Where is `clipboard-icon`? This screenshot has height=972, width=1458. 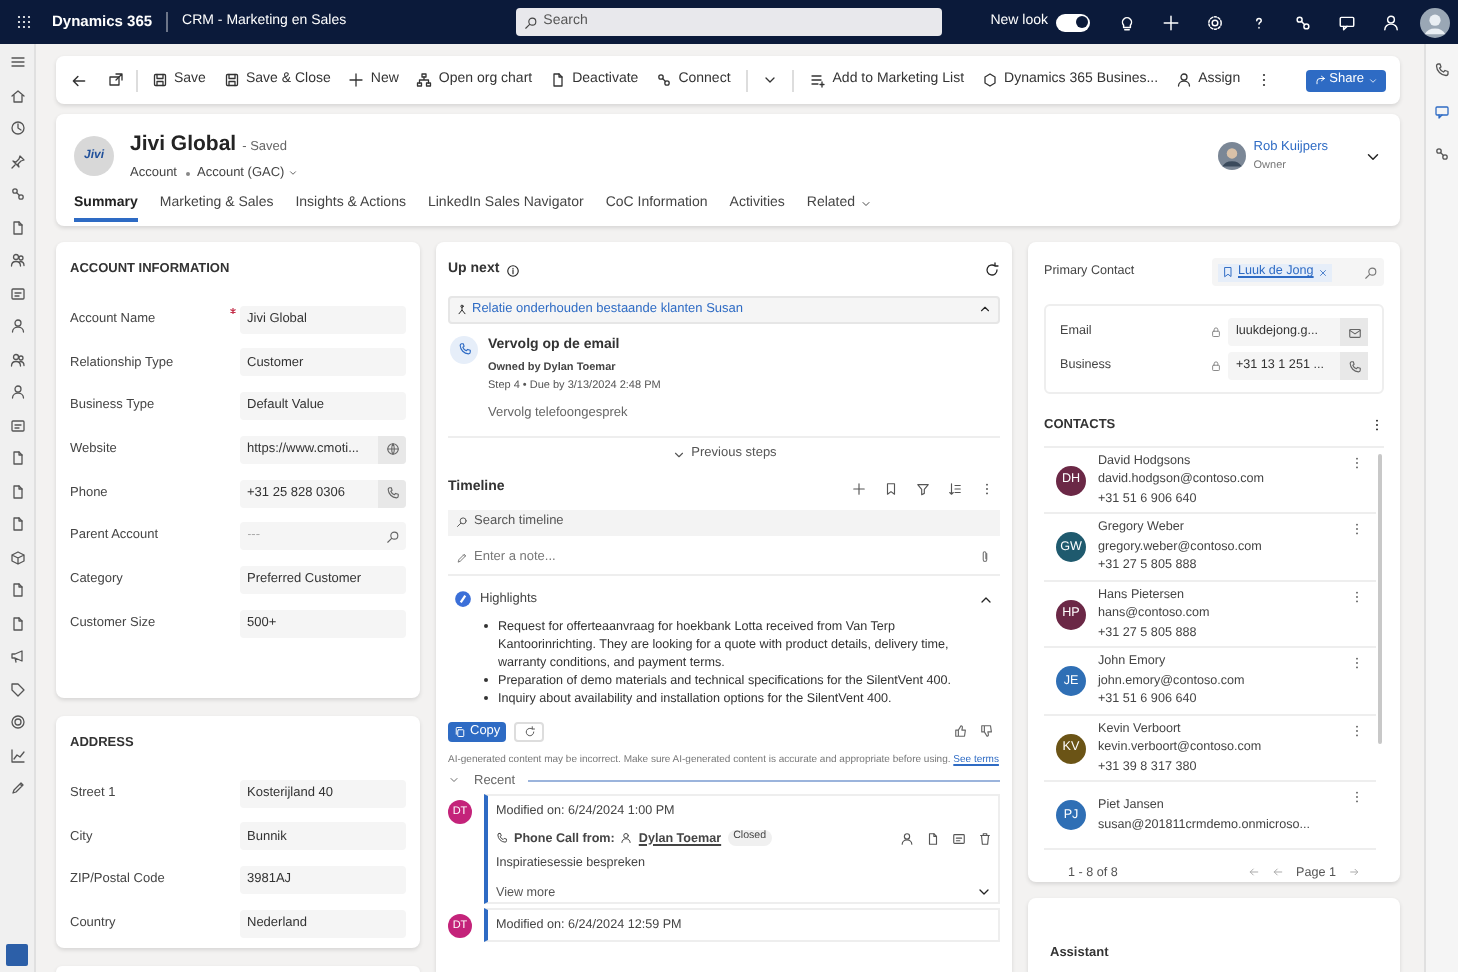 clipboard-icon is located at coordinates (17, 227).